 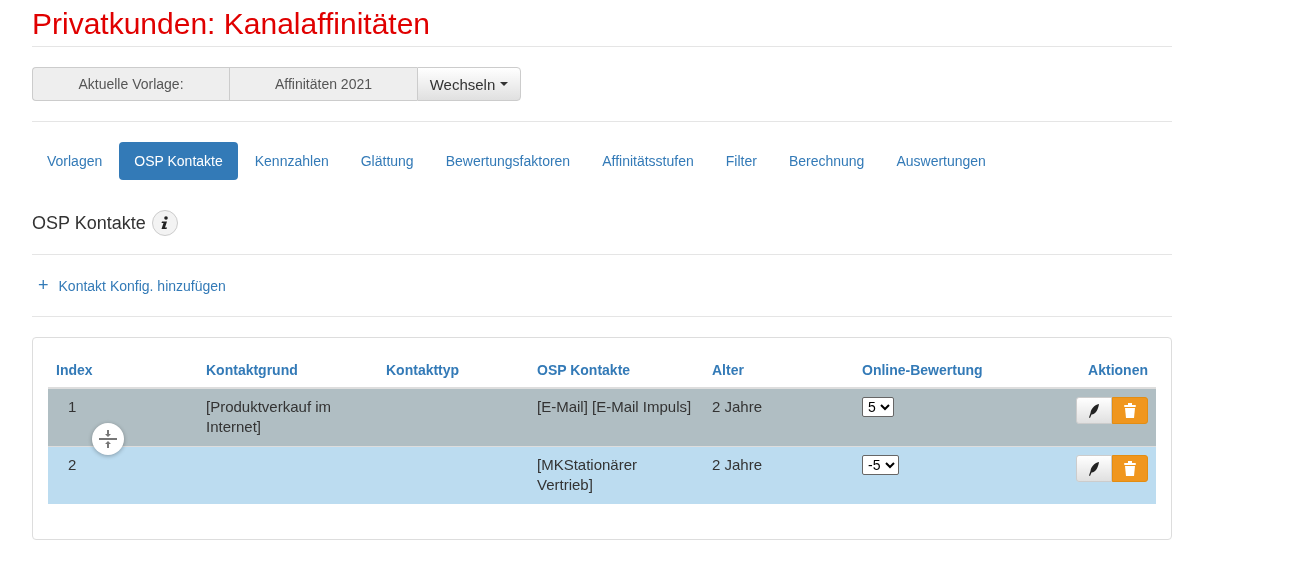 I want to click on nav-tab: Vorlagen, so click(x=75, y=161).